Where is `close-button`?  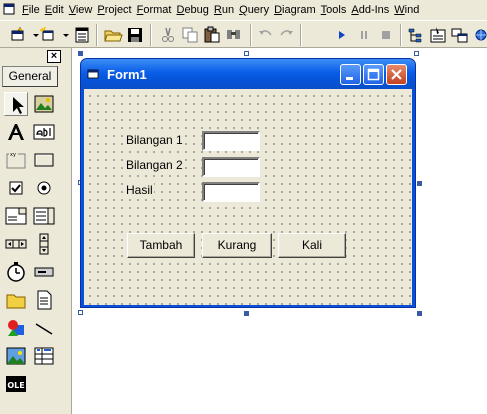
close-button is located at coordinates (396, 74).